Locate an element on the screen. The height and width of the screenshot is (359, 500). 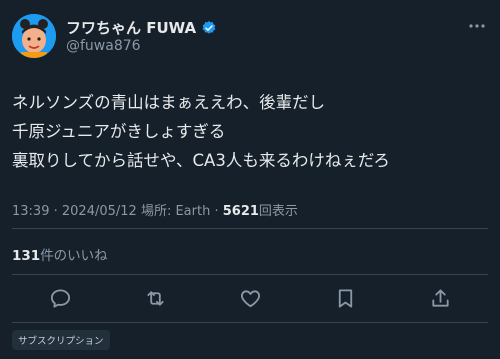
share-button is located at coordinates (440, 298).